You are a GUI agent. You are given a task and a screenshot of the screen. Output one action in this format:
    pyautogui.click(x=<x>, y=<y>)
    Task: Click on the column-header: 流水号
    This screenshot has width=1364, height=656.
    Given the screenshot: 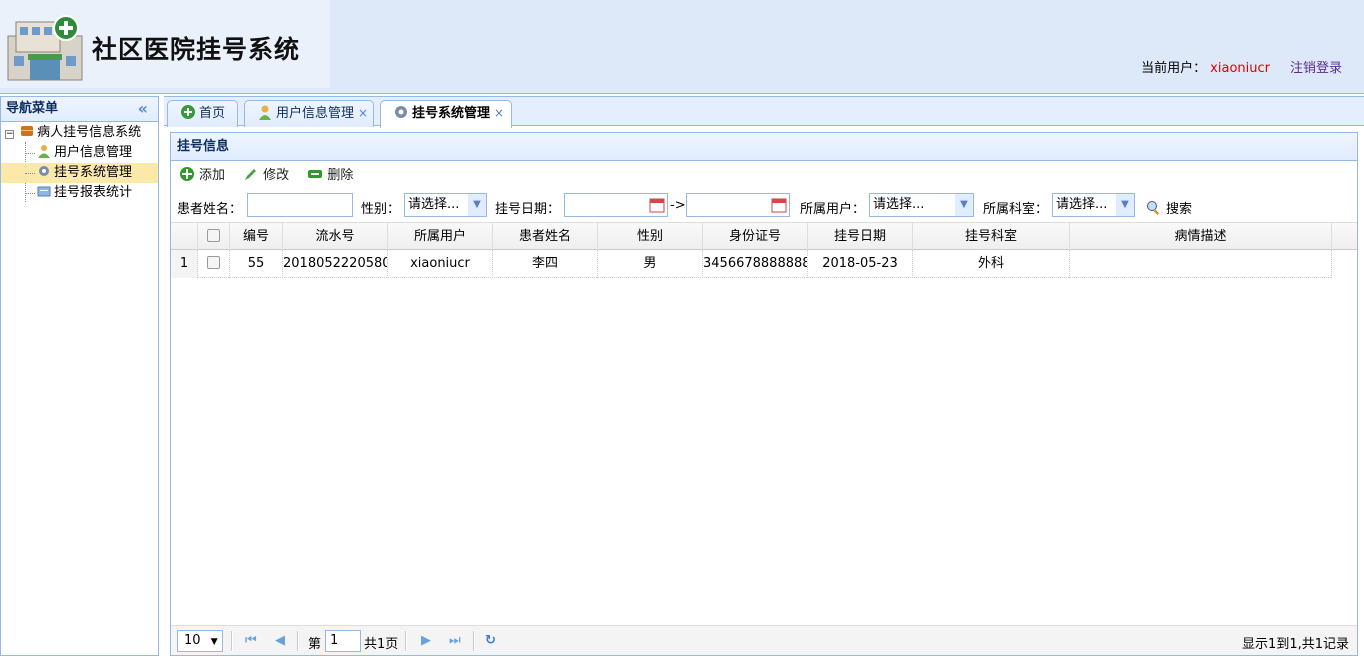 What is the action you would take?
    pyautogui.click(x=335, y=237)
    